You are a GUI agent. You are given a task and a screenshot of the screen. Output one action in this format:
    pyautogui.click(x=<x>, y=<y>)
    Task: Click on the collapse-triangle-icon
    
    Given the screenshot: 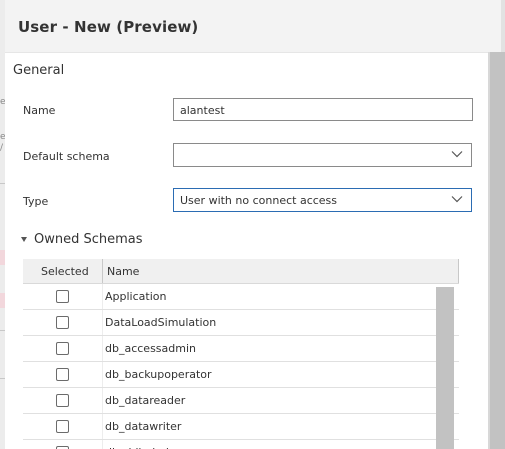 What is the action you would take?
    pyautogui.click(x=24, y=239)
    